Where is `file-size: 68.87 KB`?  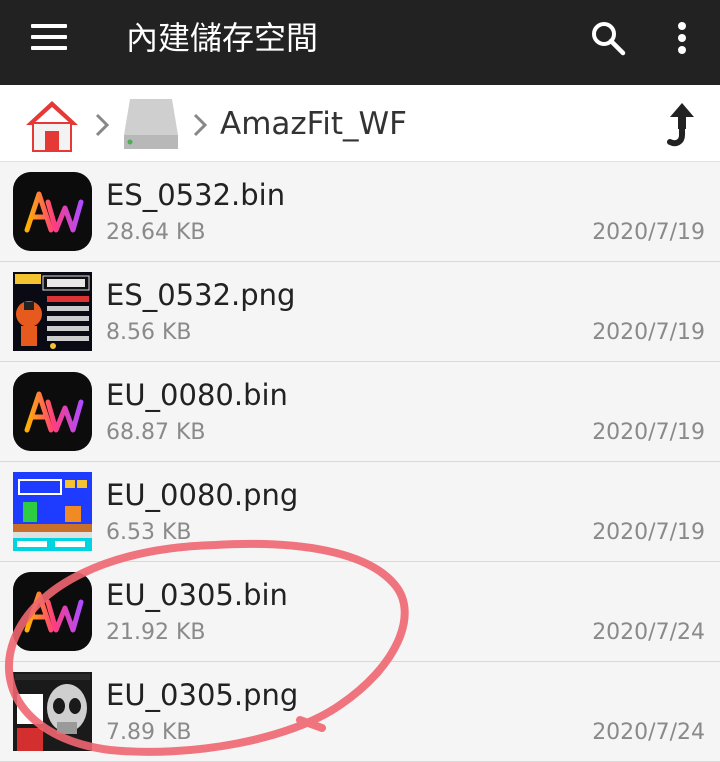
file-size: 68.87 KB is located at coordinates (156, 432).